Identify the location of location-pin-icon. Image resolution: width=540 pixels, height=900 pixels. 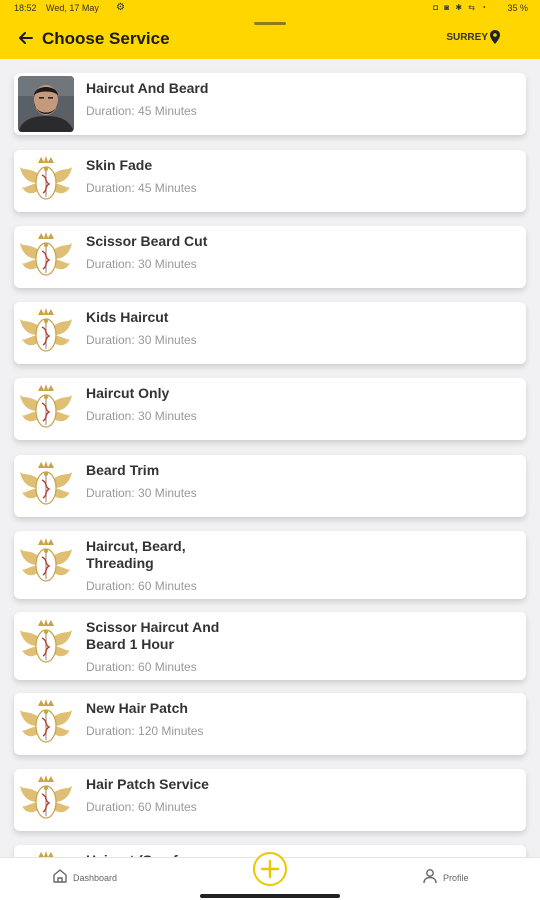
(495, 37).